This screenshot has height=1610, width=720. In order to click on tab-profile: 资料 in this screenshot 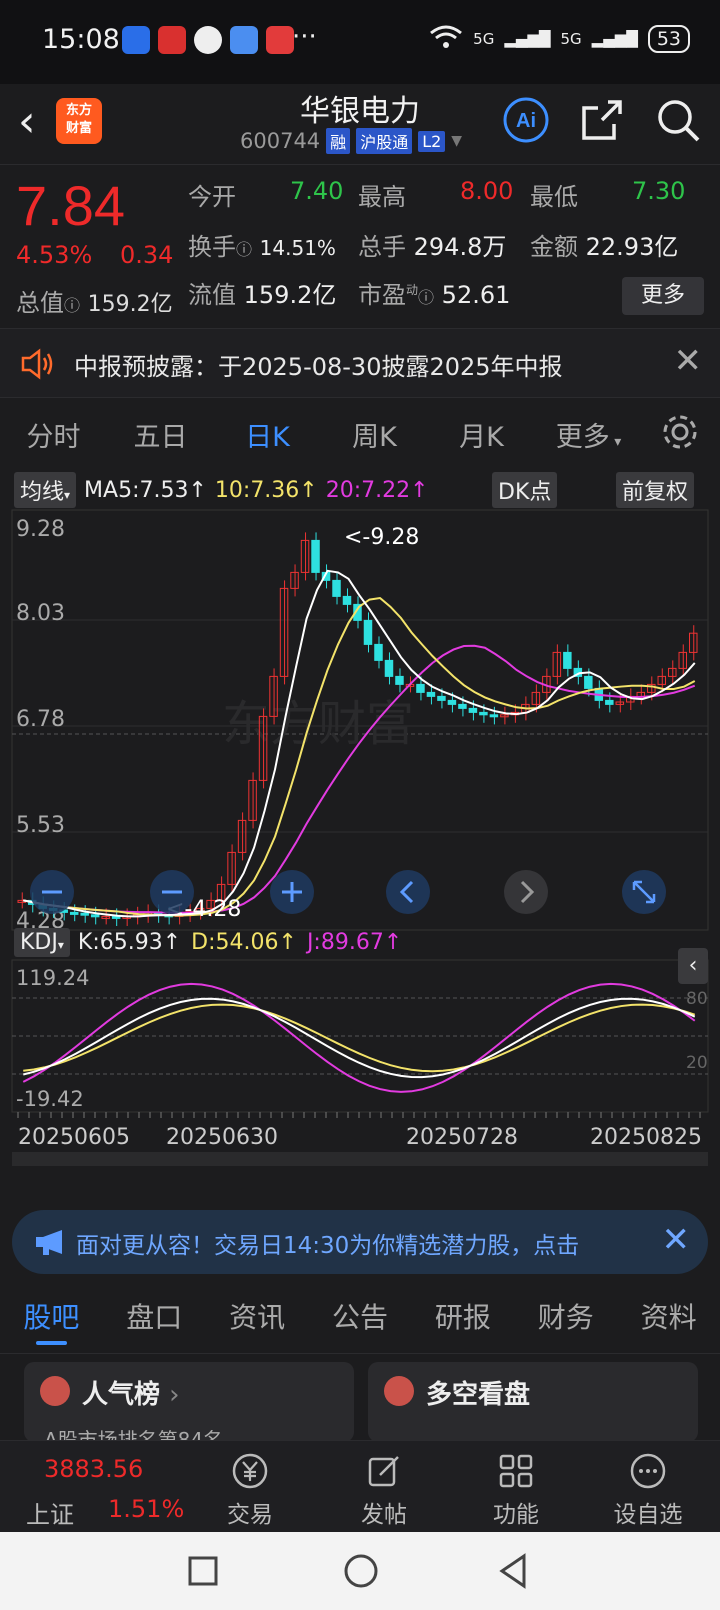, I will do `click(668, 1317)`.